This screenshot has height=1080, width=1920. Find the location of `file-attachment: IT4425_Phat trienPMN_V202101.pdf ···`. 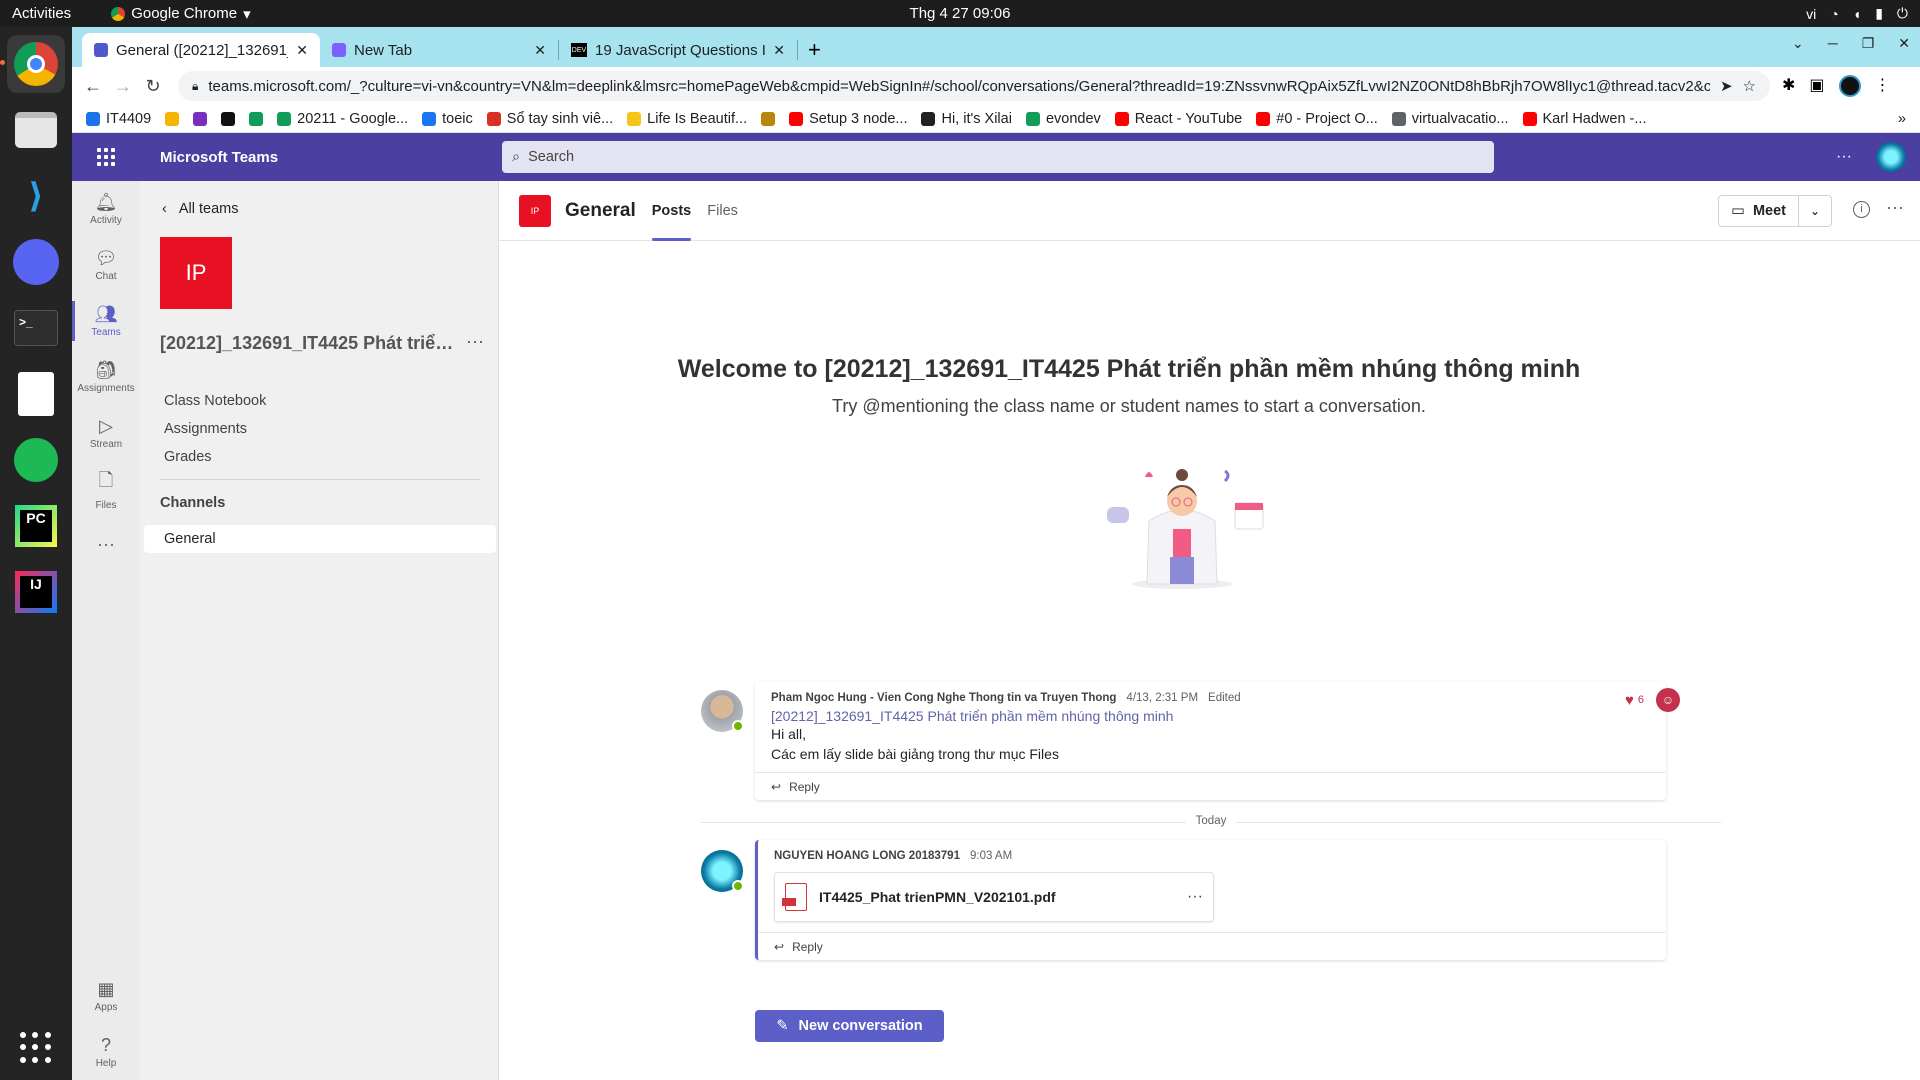

file-attachment: IT4425_Phat trienPMN_V202101.pdf ··· is located at coordinates (994, 897).